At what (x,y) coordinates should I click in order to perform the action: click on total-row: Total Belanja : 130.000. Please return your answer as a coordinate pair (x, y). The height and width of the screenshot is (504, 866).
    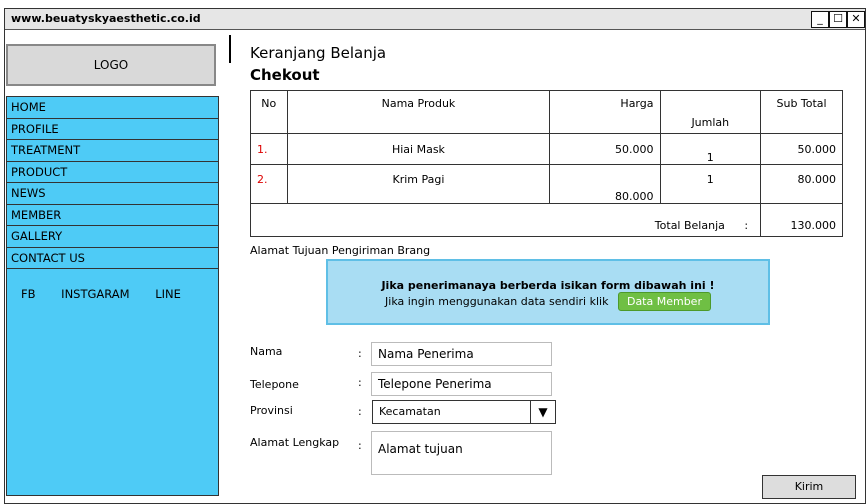
    Looking at the image, I should click on (546, 220).